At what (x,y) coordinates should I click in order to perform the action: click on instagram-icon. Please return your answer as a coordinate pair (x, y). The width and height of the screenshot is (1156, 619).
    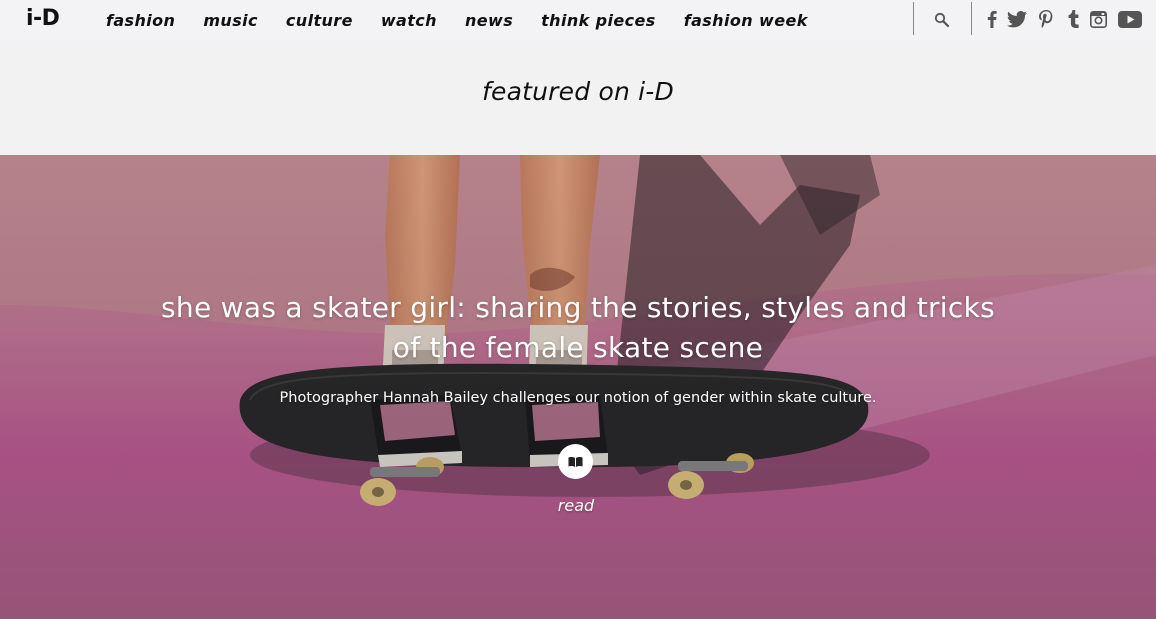
    Looking at the image, I should click on (1098, 19).